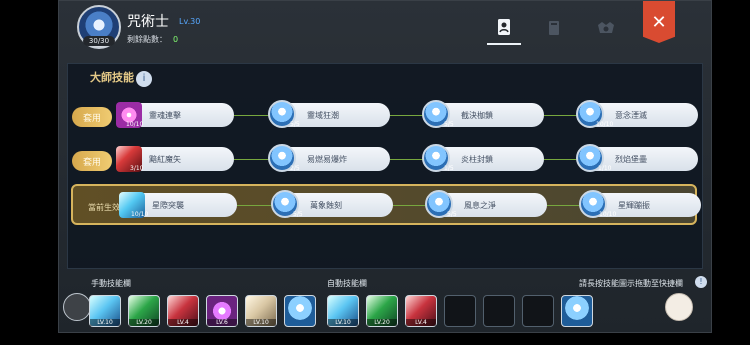  What do you see at coordinates (631, 283) in the screenshot?
I see `drag-hint: 請長按技能圖示拖動至快捷欄` at bounding box center [631, 283].